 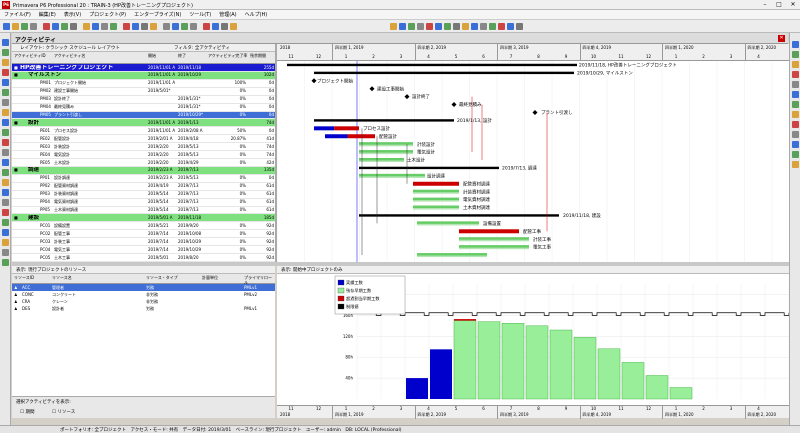 What do you see at coordinates (143, 301) in the screenshot?
I see `resource-row: ♟ CRA クレーン 非労務` at bounding box center [143, 301].